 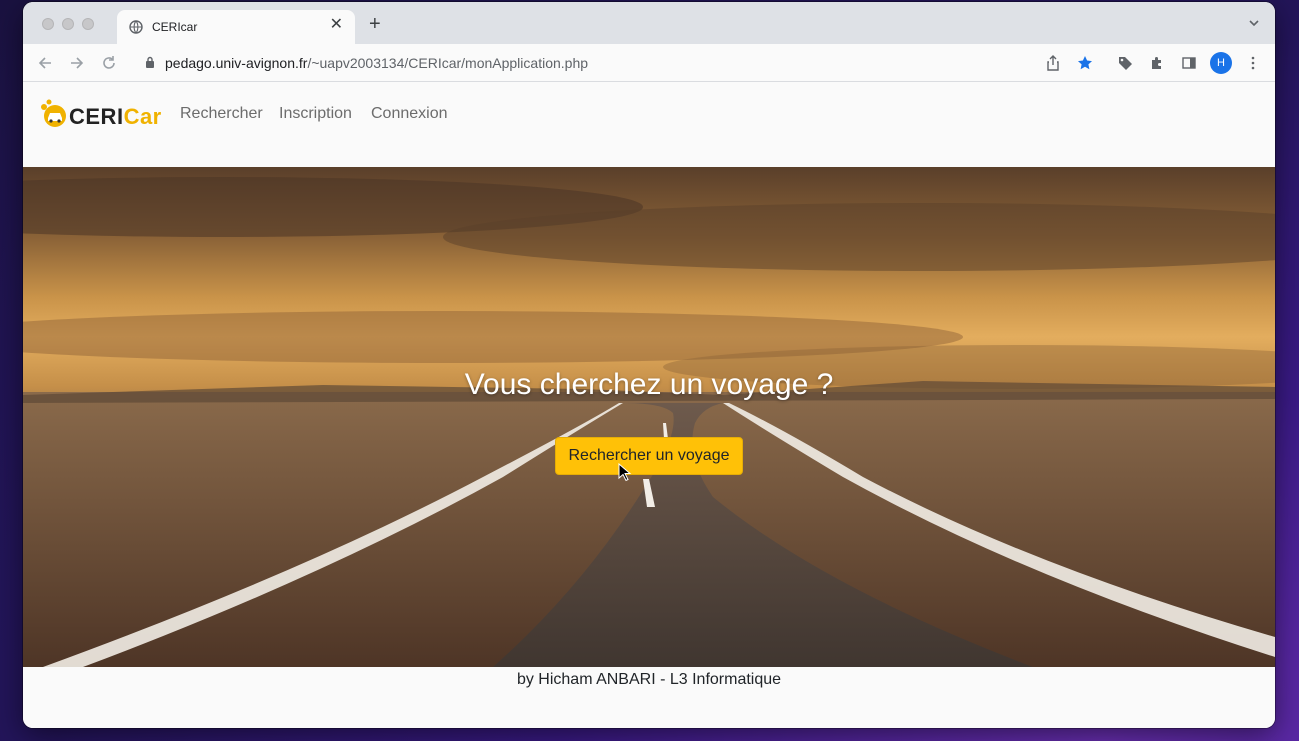 I want to click on site-footer: by Hicham ANBARI - L3 Informatique, so click(x=649, y=679).